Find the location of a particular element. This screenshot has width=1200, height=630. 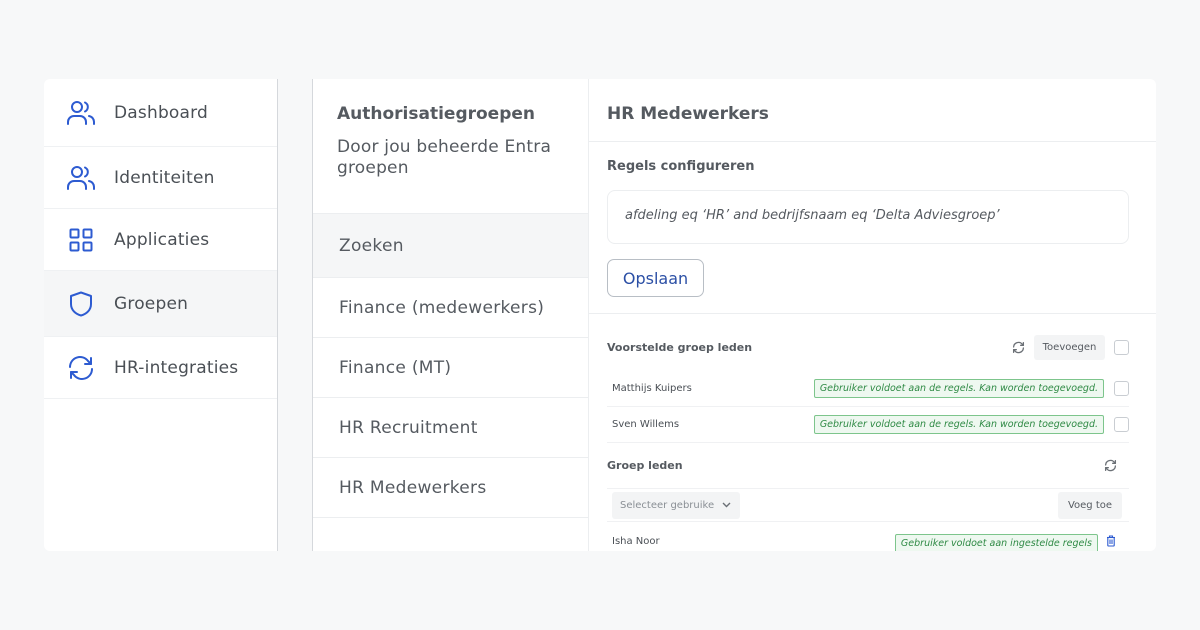

group-detail-title: HR Medewerkers is located at coordinates (872, 110).